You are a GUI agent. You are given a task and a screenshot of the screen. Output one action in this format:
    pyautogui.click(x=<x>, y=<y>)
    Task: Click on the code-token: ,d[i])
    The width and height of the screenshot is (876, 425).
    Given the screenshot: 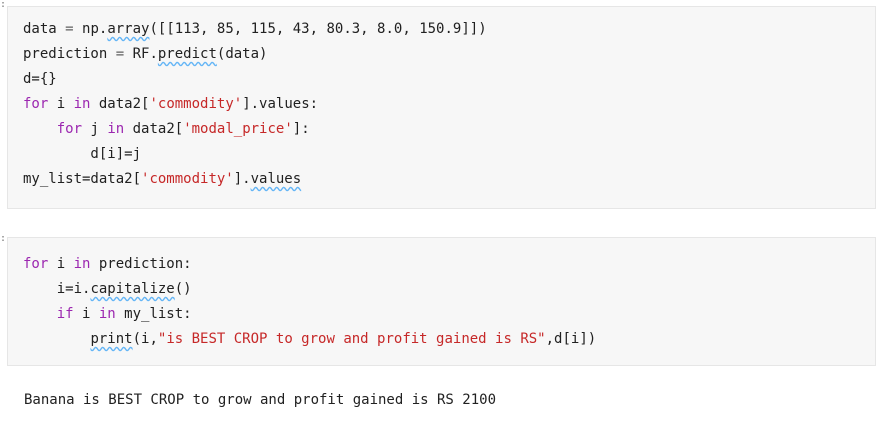 What is the action you would take?
    pyautogui.click(x=571, y=339)
    